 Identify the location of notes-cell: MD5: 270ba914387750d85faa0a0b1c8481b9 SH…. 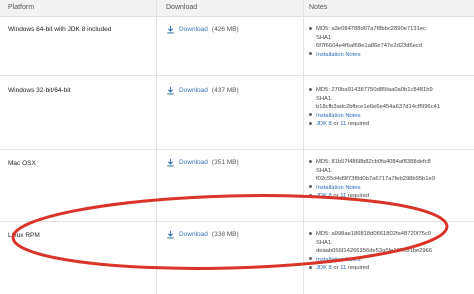
(389, 107).